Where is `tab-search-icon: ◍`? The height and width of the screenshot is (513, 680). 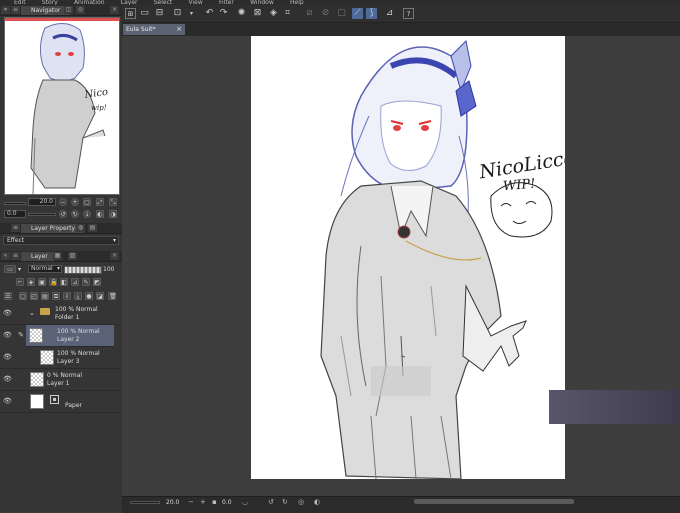
tab-search-icon: ◍ is located at coordinates (80, 228).